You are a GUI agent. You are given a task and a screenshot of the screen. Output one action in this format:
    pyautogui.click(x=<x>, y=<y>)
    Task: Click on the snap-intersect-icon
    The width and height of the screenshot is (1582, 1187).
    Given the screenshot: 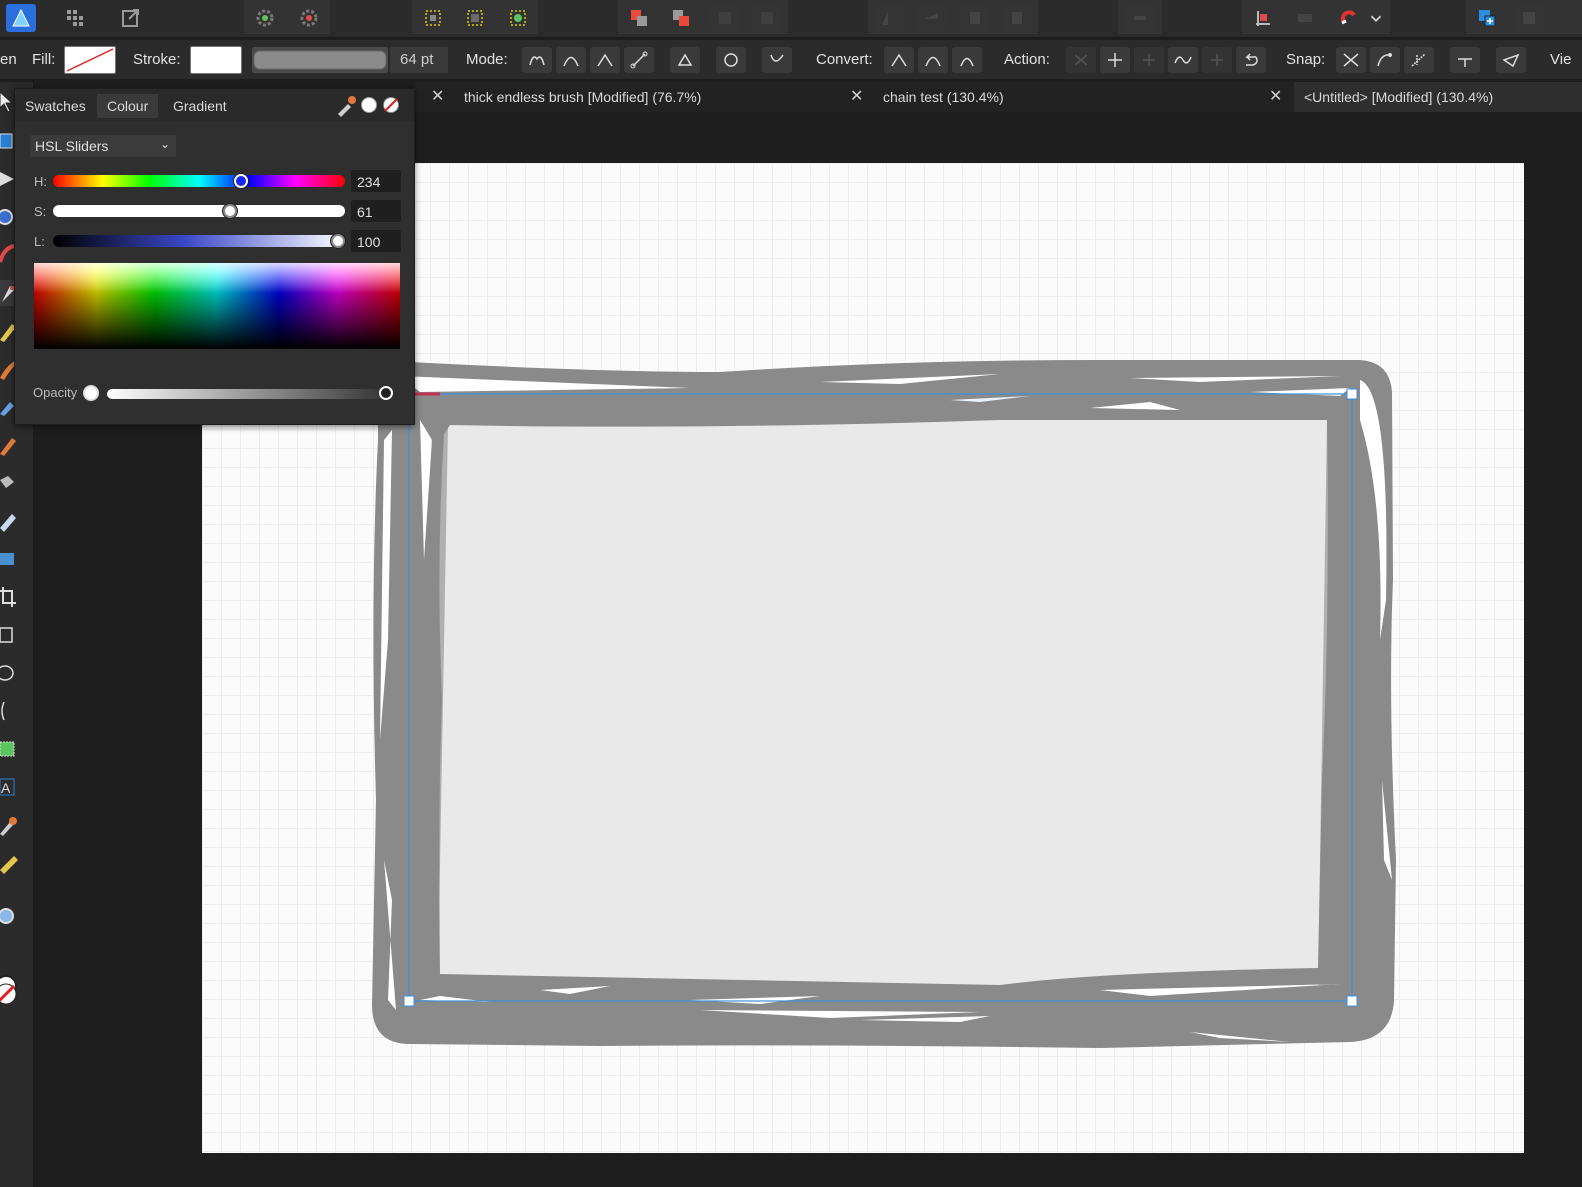 What is the action you would take?
    pyautogui.click(x=1419, y=60)
    